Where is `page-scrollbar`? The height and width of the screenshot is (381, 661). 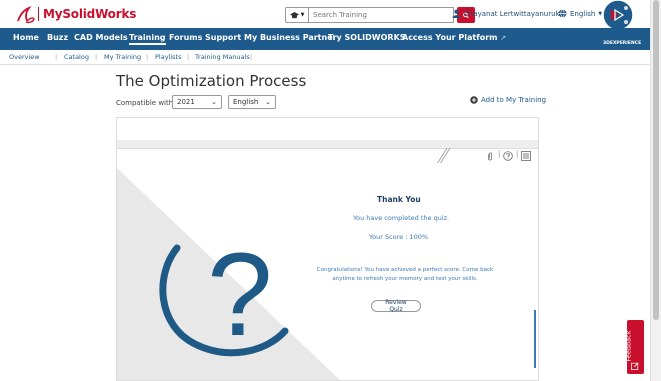 page-scrollbar is located at coordinates (655, 190).